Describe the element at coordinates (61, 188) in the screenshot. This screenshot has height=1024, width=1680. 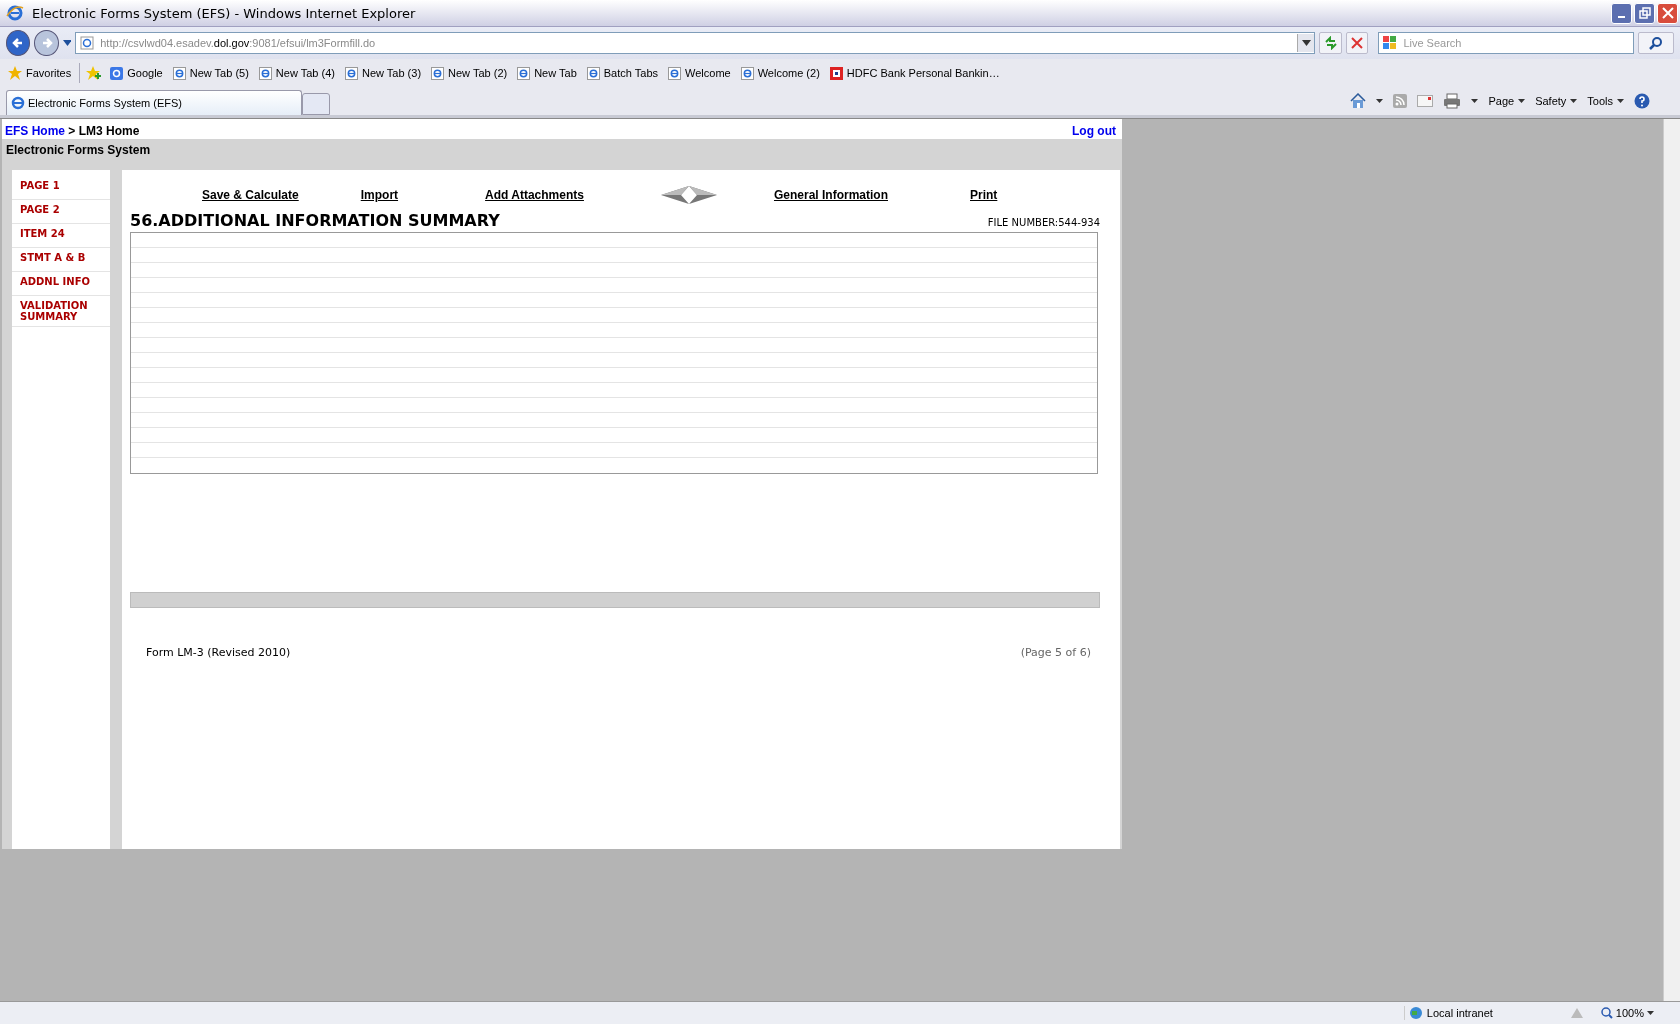
I see `sidebar-link: PAGE 1` at that location.